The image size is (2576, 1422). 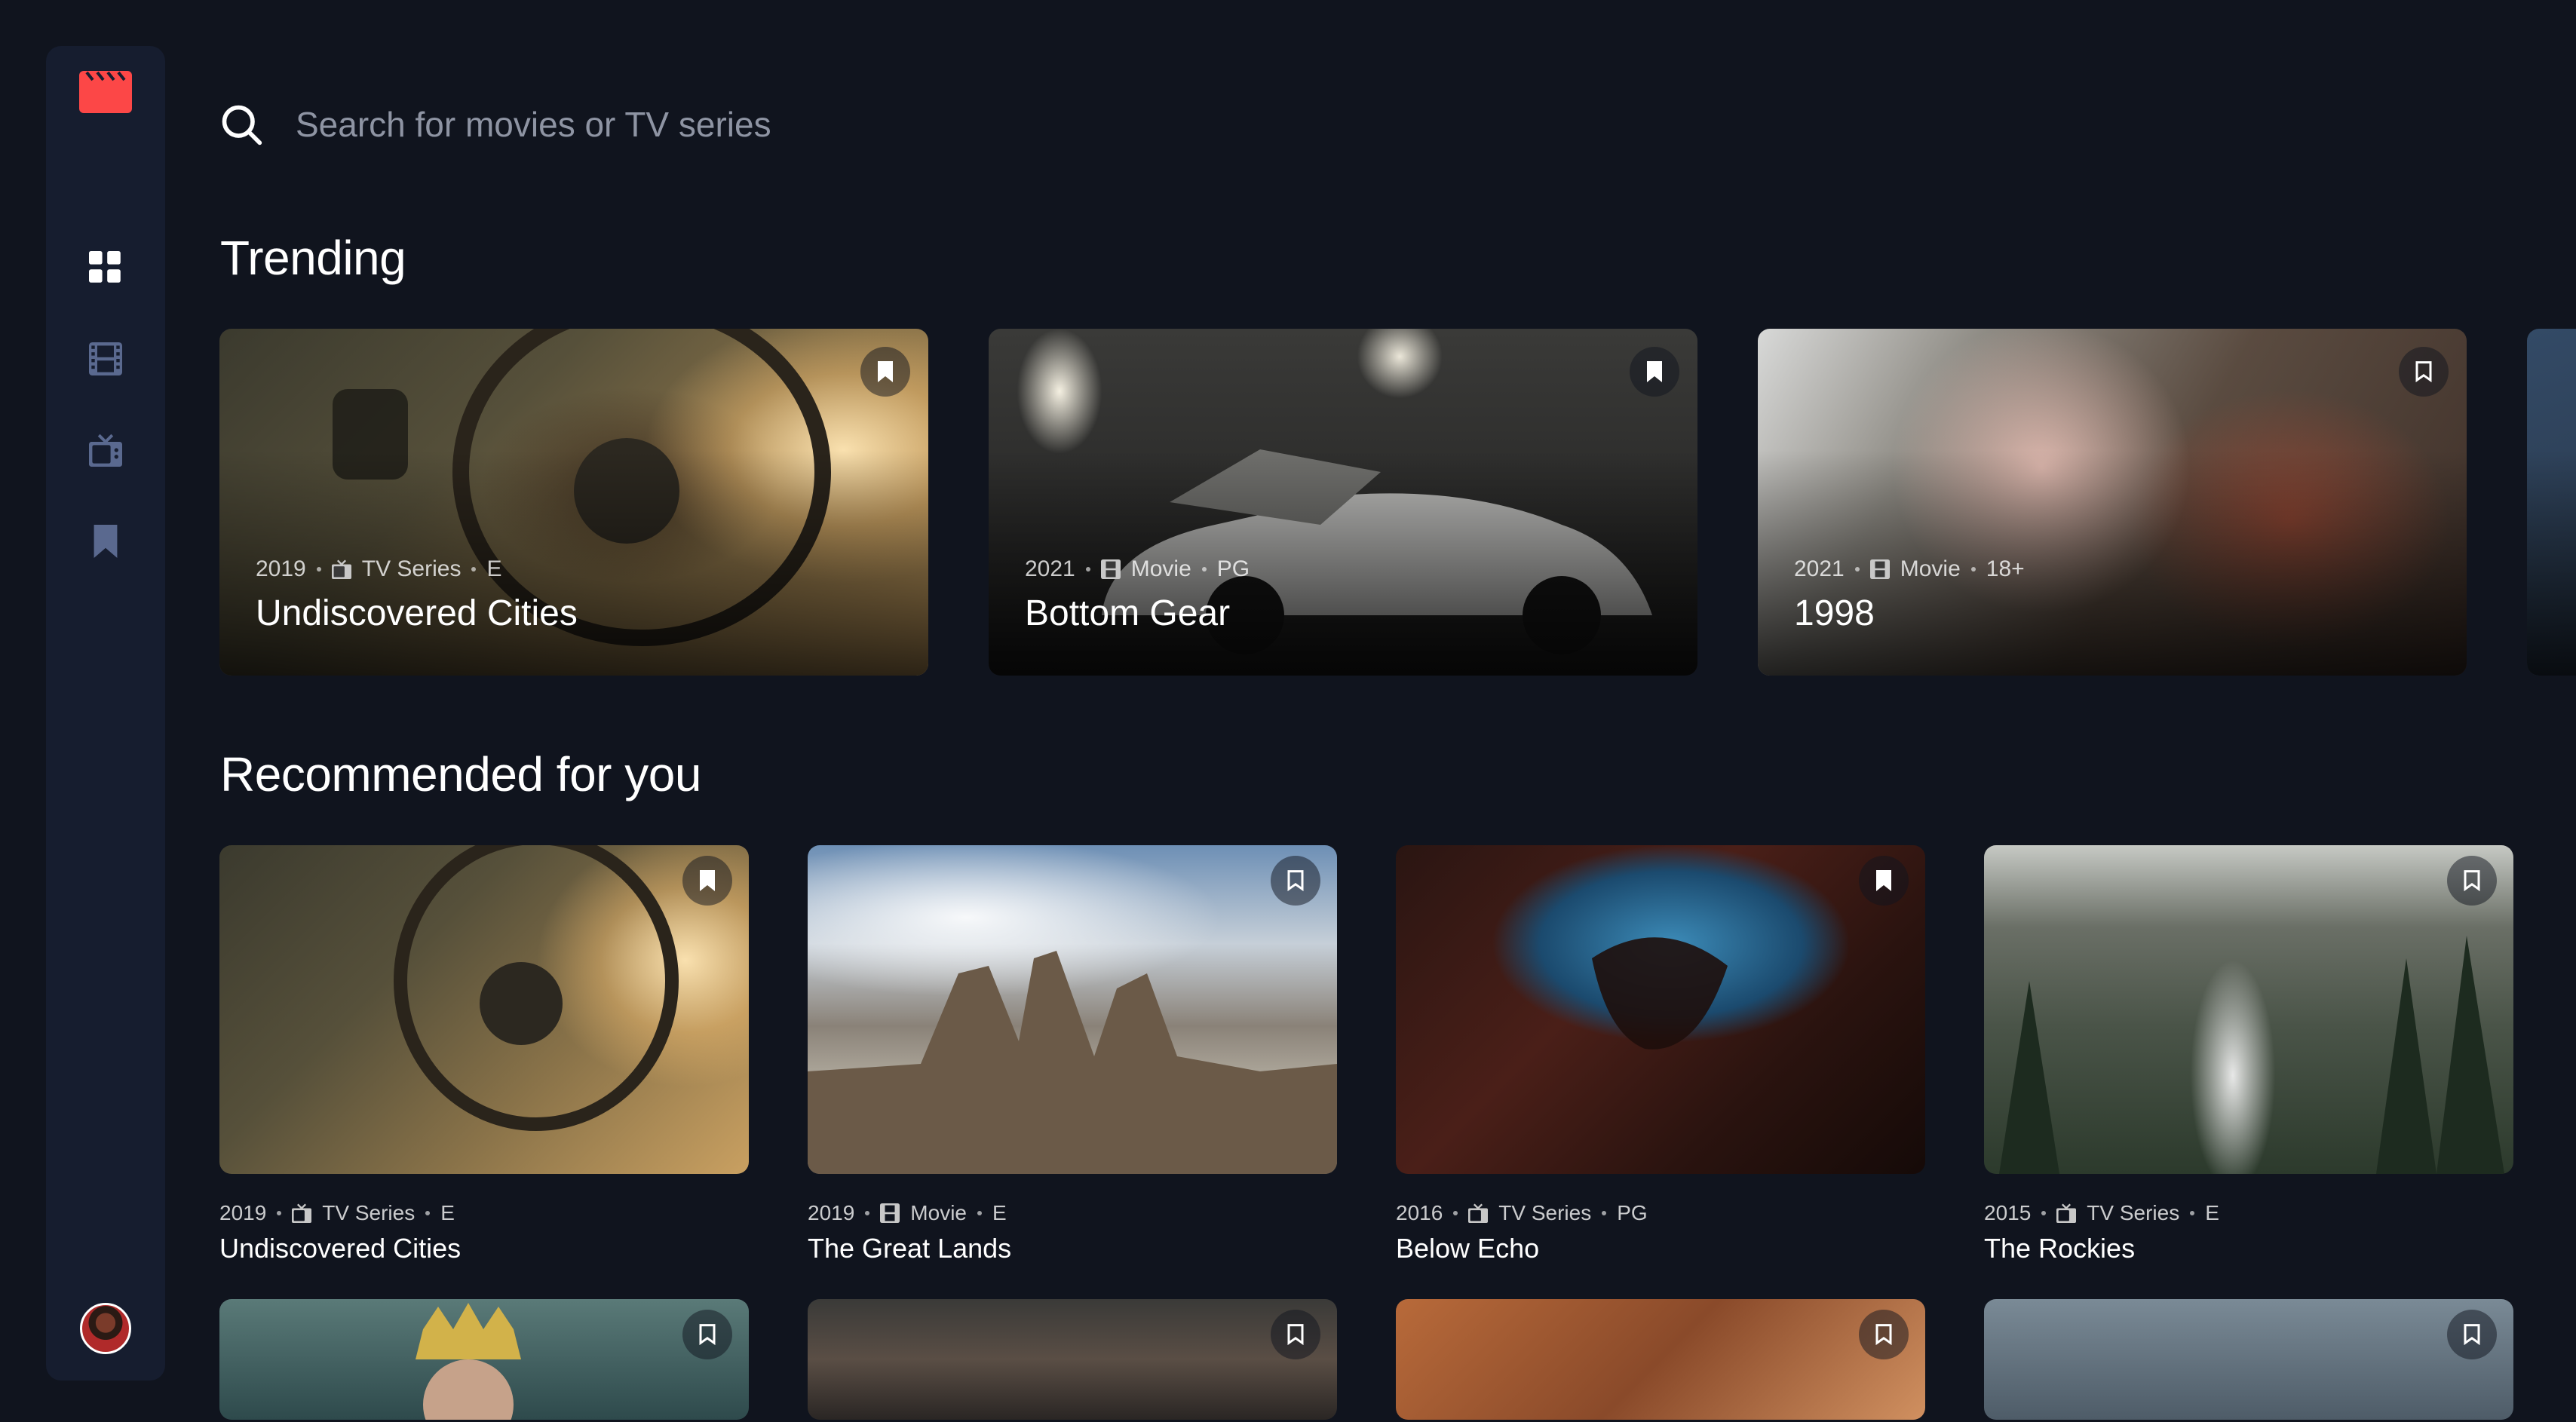 I want to click on trending-card: 2021 Movie PG Bottom Gear, so click(x=1343, y=502).